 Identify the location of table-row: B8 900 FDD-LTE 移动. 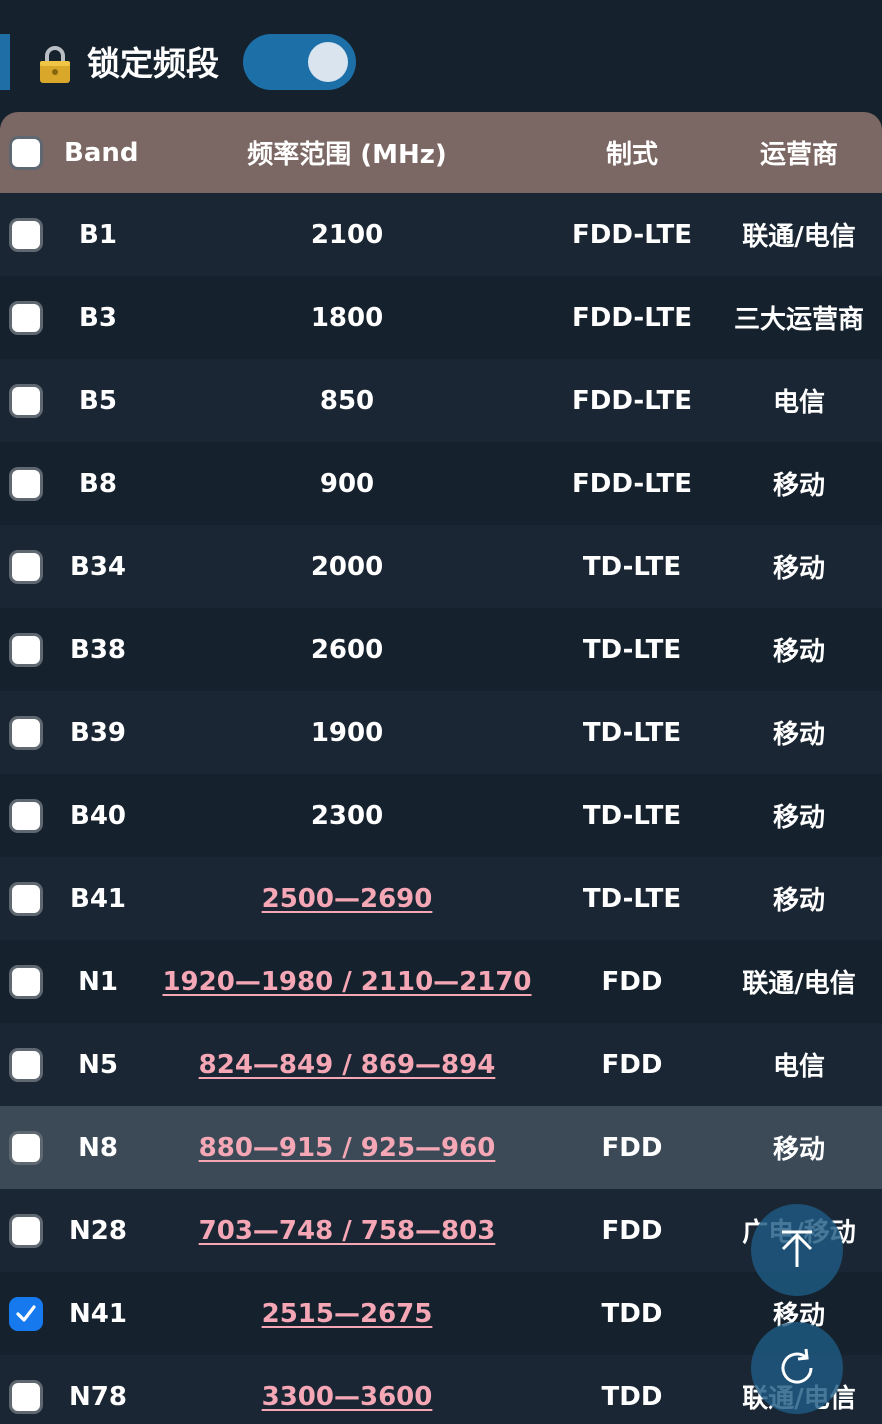
(441, 483).